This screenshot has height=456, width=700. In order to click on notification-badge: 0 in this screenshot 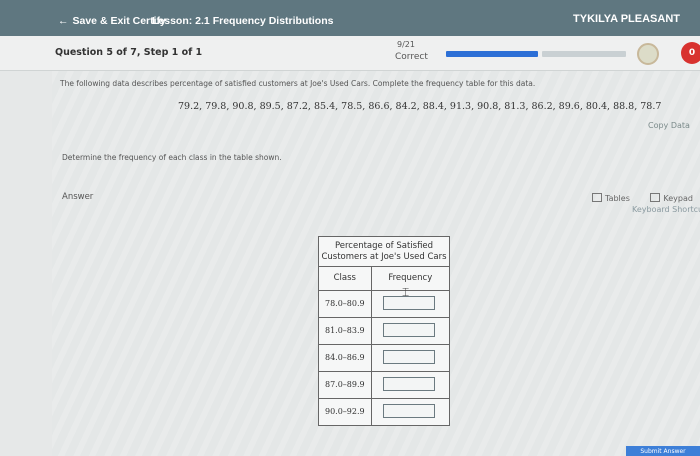, I will do `click(690, 53)`.